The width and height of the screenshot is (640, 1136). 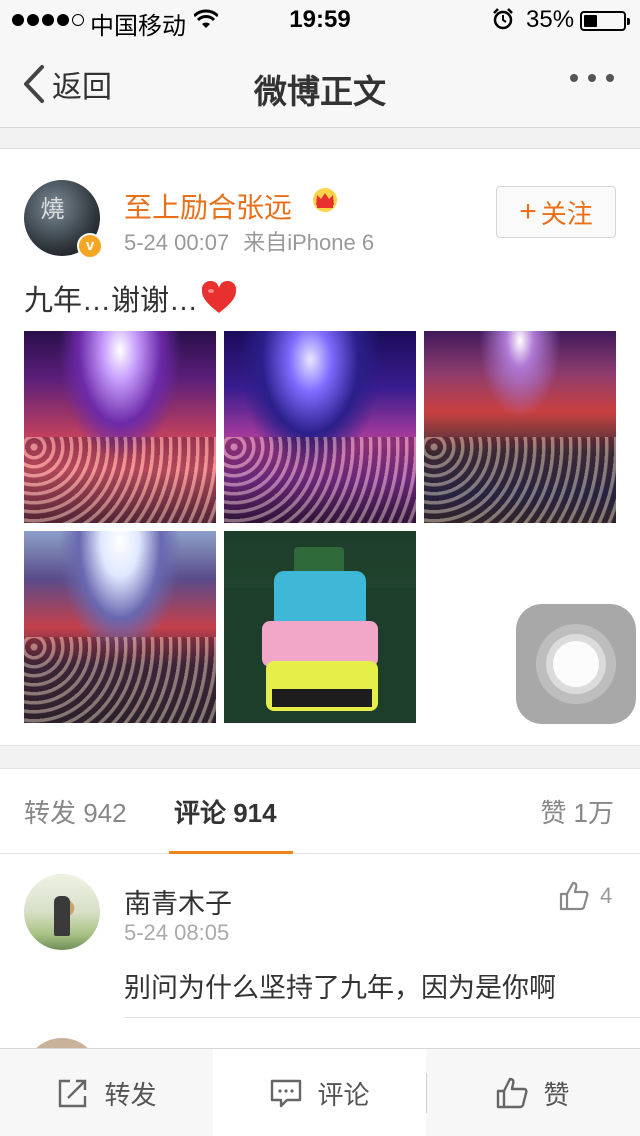 I want to click on post-stats-tabs: 转发 942 评论 914 赞 1万, so click(x=320, y=811).